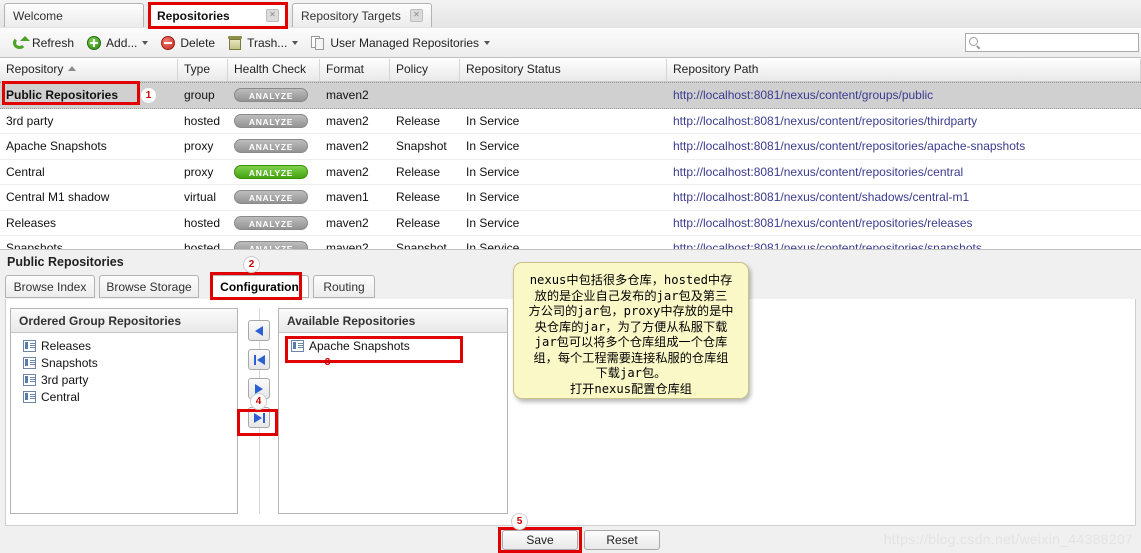 The image size is (1141, 553). I want to click on refresh-label: Refresh, so click(53, 42).